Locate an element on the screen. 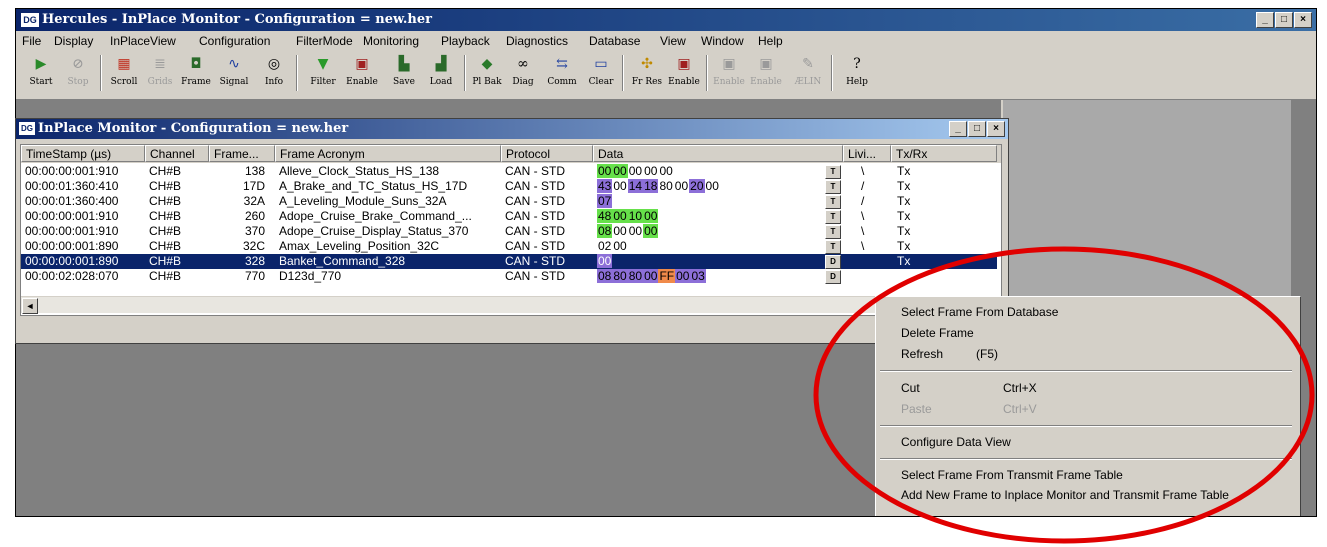 This screenshot has width=1327, height=547. clear-icon: ▭ is located at coordinates (601, 64).